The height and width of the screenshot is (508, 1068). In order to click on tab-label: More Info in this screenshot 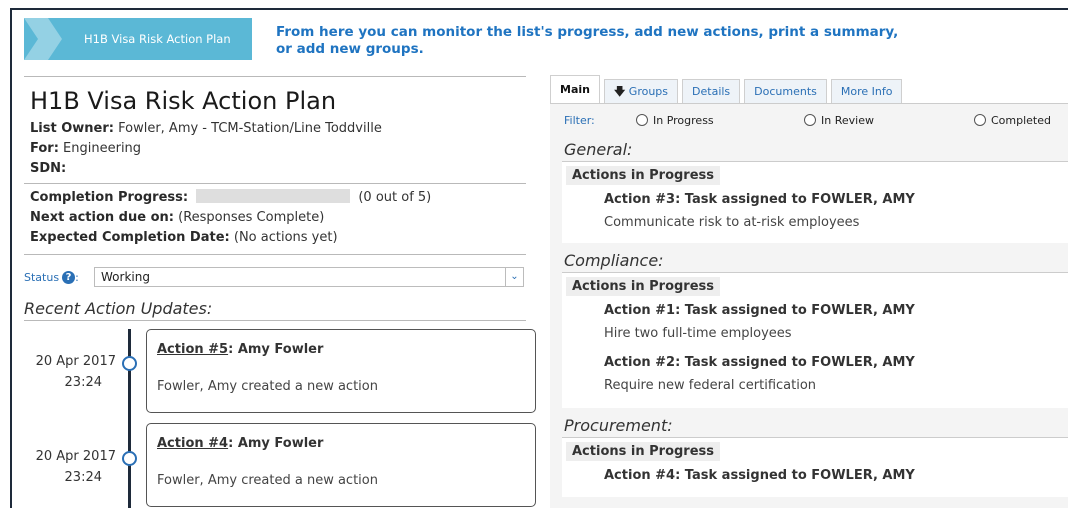, I will do `click(866, 91)`.